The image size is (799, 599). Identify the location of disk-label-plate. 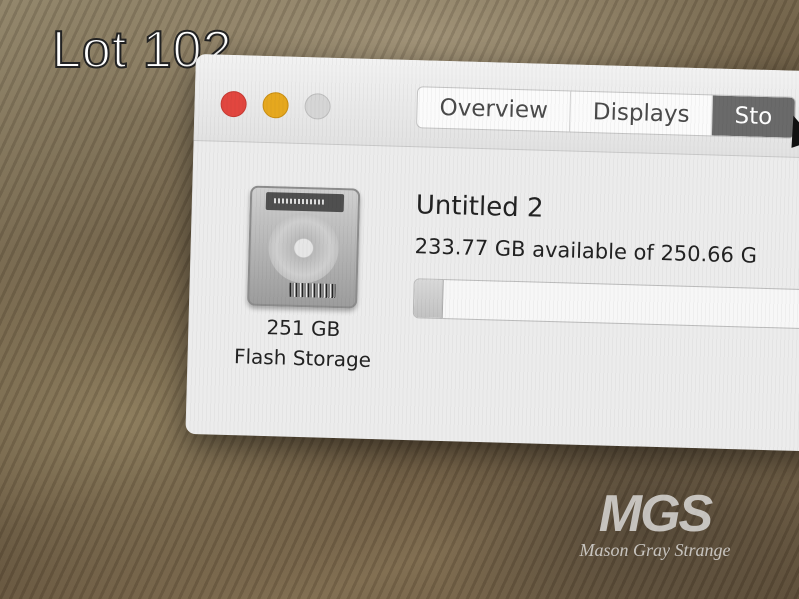
(305, 202).